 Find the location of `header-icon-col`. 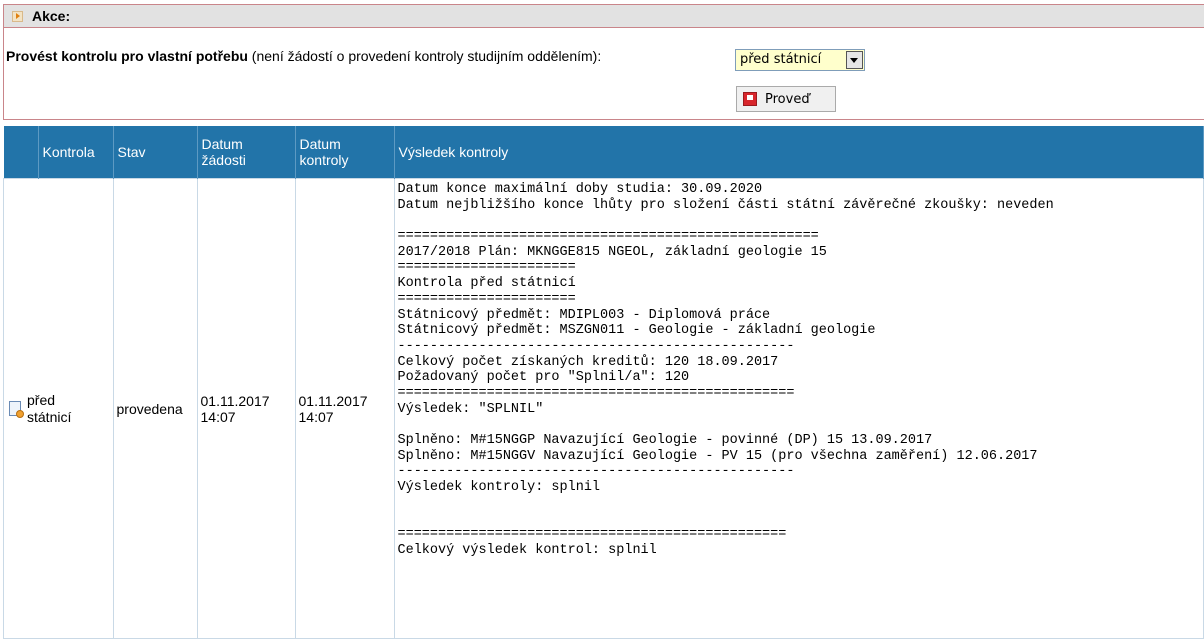

header-icon-col is located at coordinates (21, 152).